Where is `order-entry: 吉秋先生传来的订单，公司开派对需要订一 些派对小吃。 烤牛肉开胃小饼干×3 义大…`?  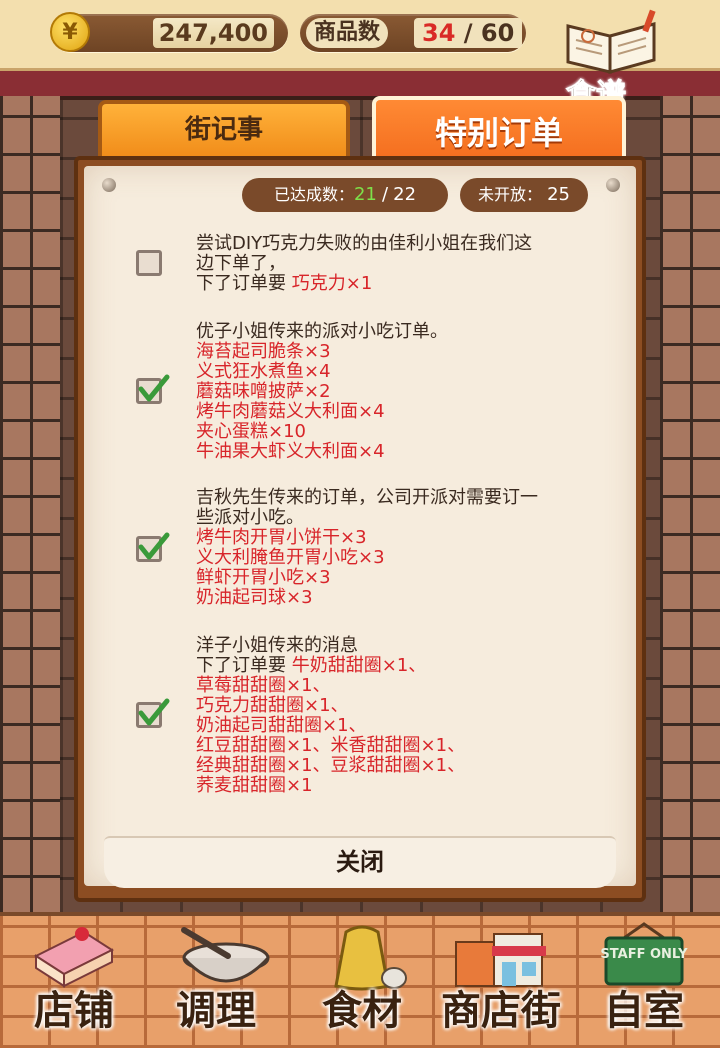
order-entry: 吉秋先生传来的订单，公司开派对需要订一 些派对小吃。 烤牛肉开胃小饼干×3 义大… is located at coordinates (367, 547).